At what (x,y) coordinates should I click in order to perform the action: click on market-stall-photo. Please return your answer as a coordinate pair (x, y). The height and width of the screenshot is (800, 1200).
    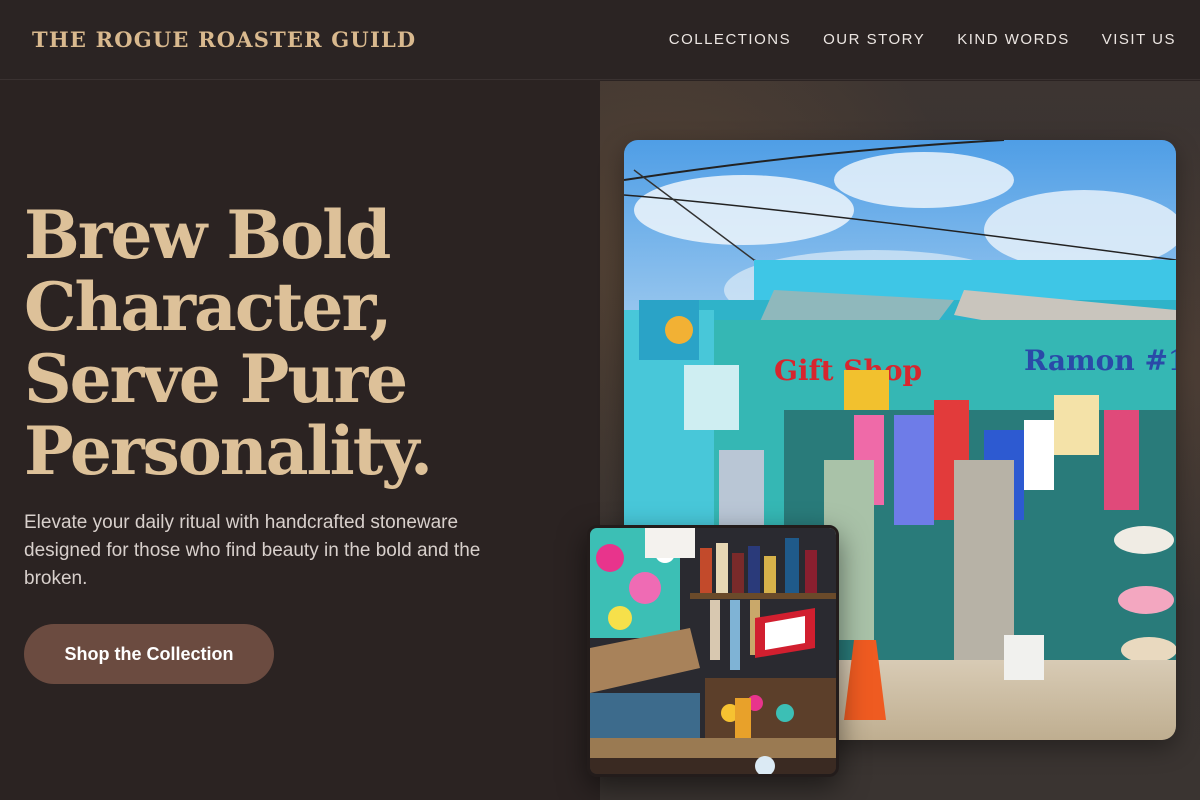
    Looking at the image, I should click on (713, 651).